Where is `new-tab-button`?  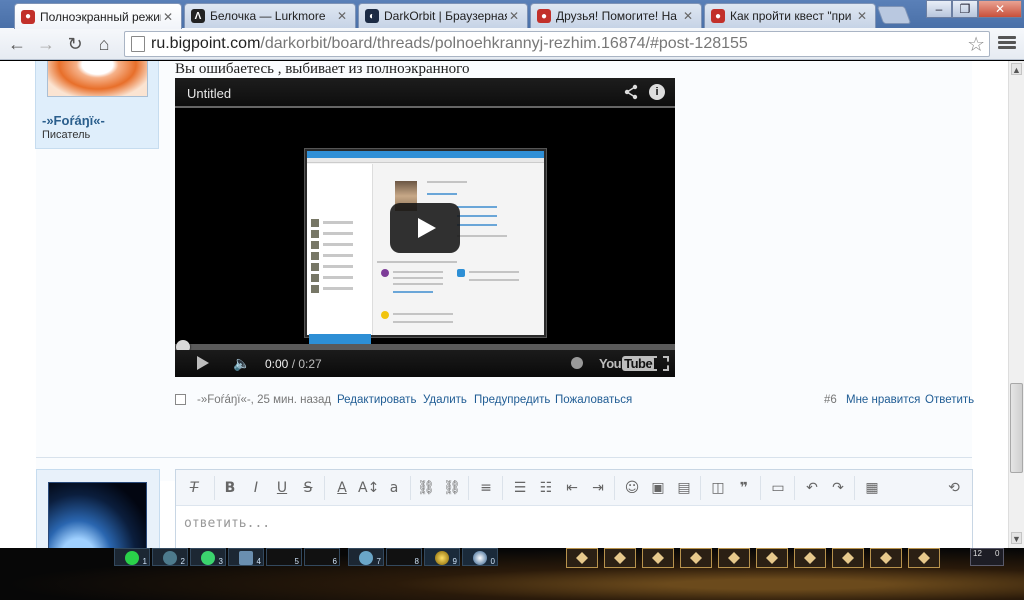 new-tab-button is located at coordinates (894, 15).